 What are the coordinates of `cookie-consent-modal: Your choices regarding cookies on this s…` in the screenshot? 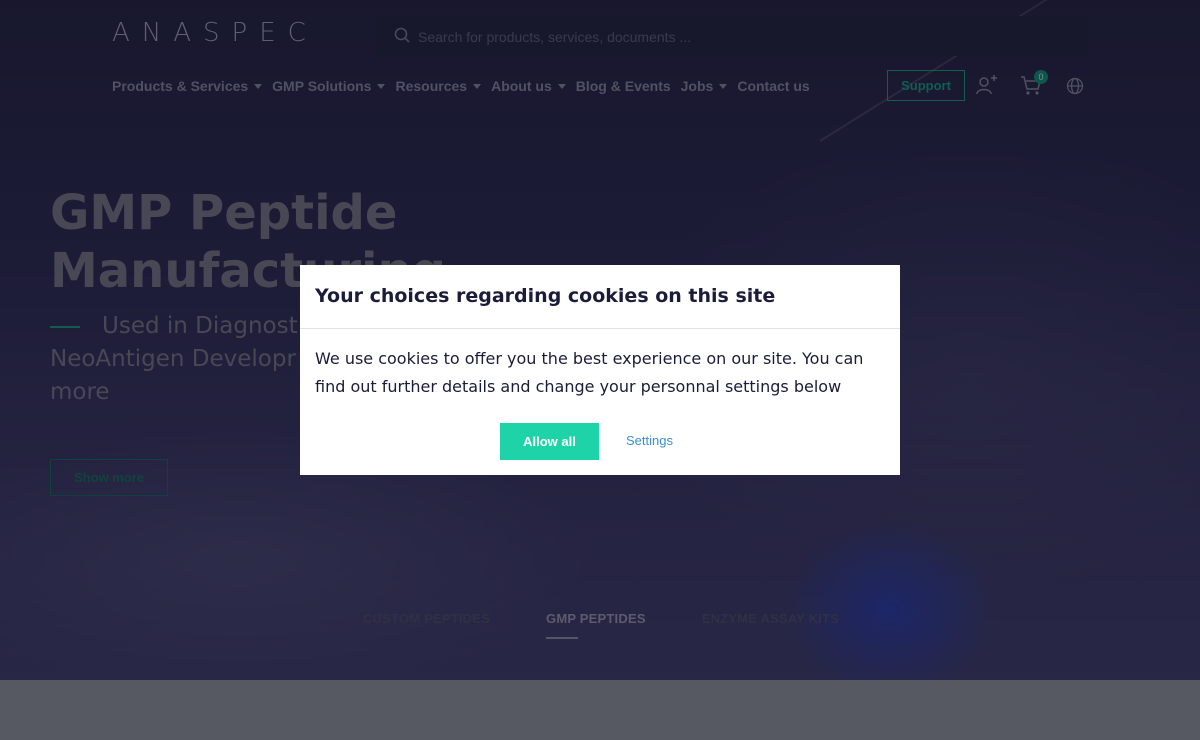 It's located at (600, 370).